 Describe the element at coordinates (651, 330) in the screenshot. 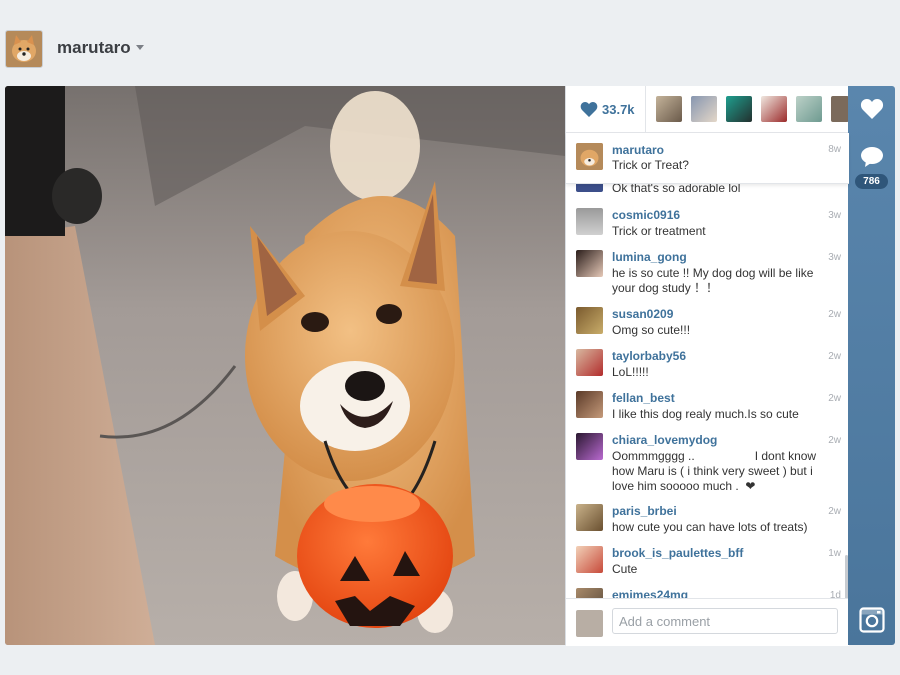

I see `comment-text: Omg so cute!!!` at that location.